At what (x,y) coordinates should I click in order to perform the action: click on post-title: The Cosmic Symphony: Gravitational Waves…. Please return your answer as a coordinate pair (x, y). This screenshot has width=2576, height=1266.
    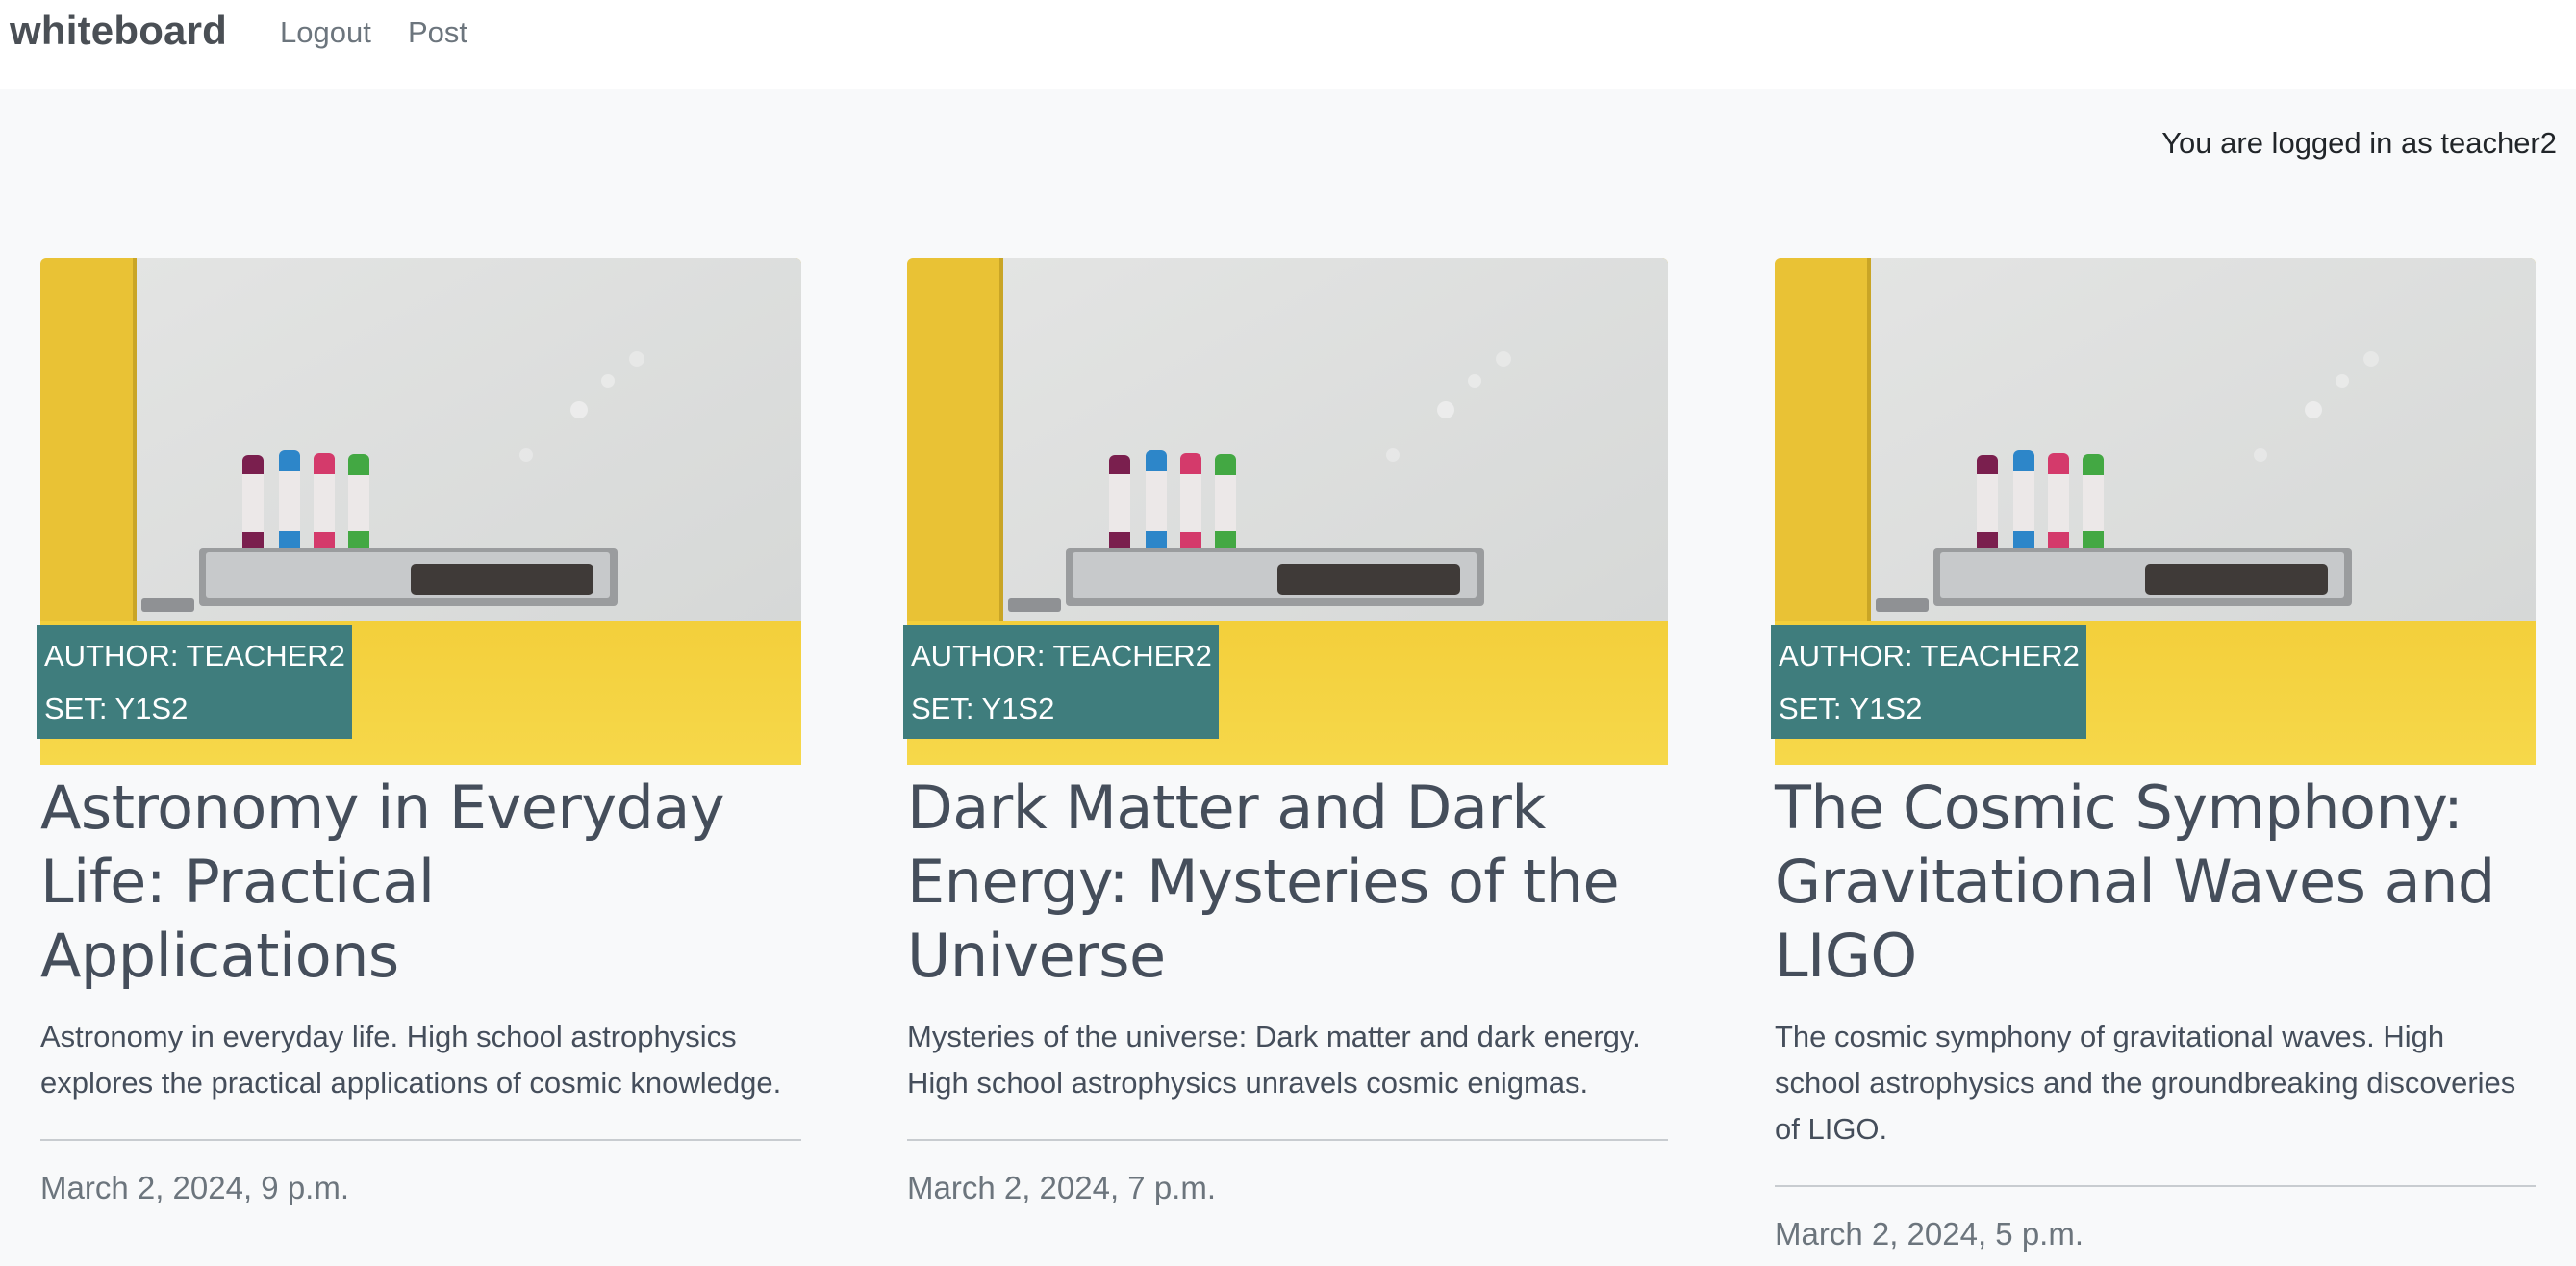
    Looking at the image, I should click on (2156, 882).